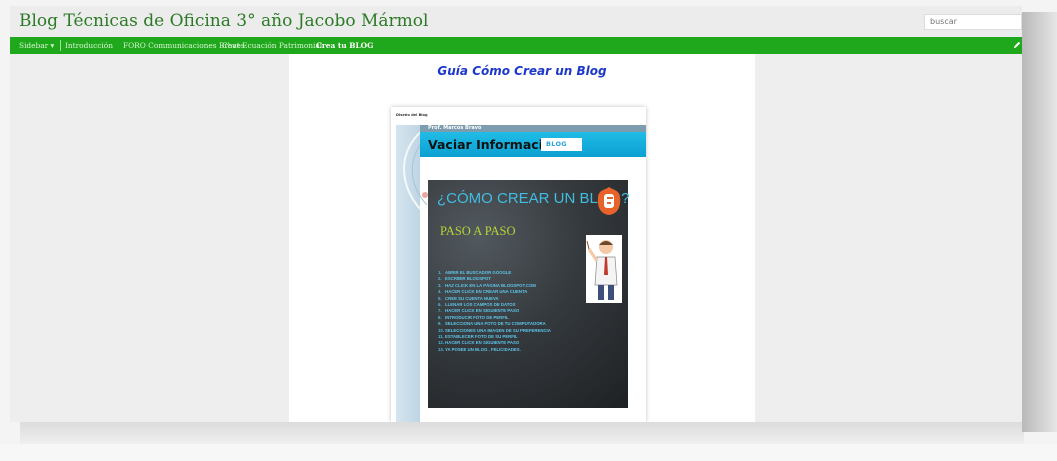 This screenshot has width=1057, height=461. I want to click on nav-item-introduccion: Introducción, so click(89, 45).